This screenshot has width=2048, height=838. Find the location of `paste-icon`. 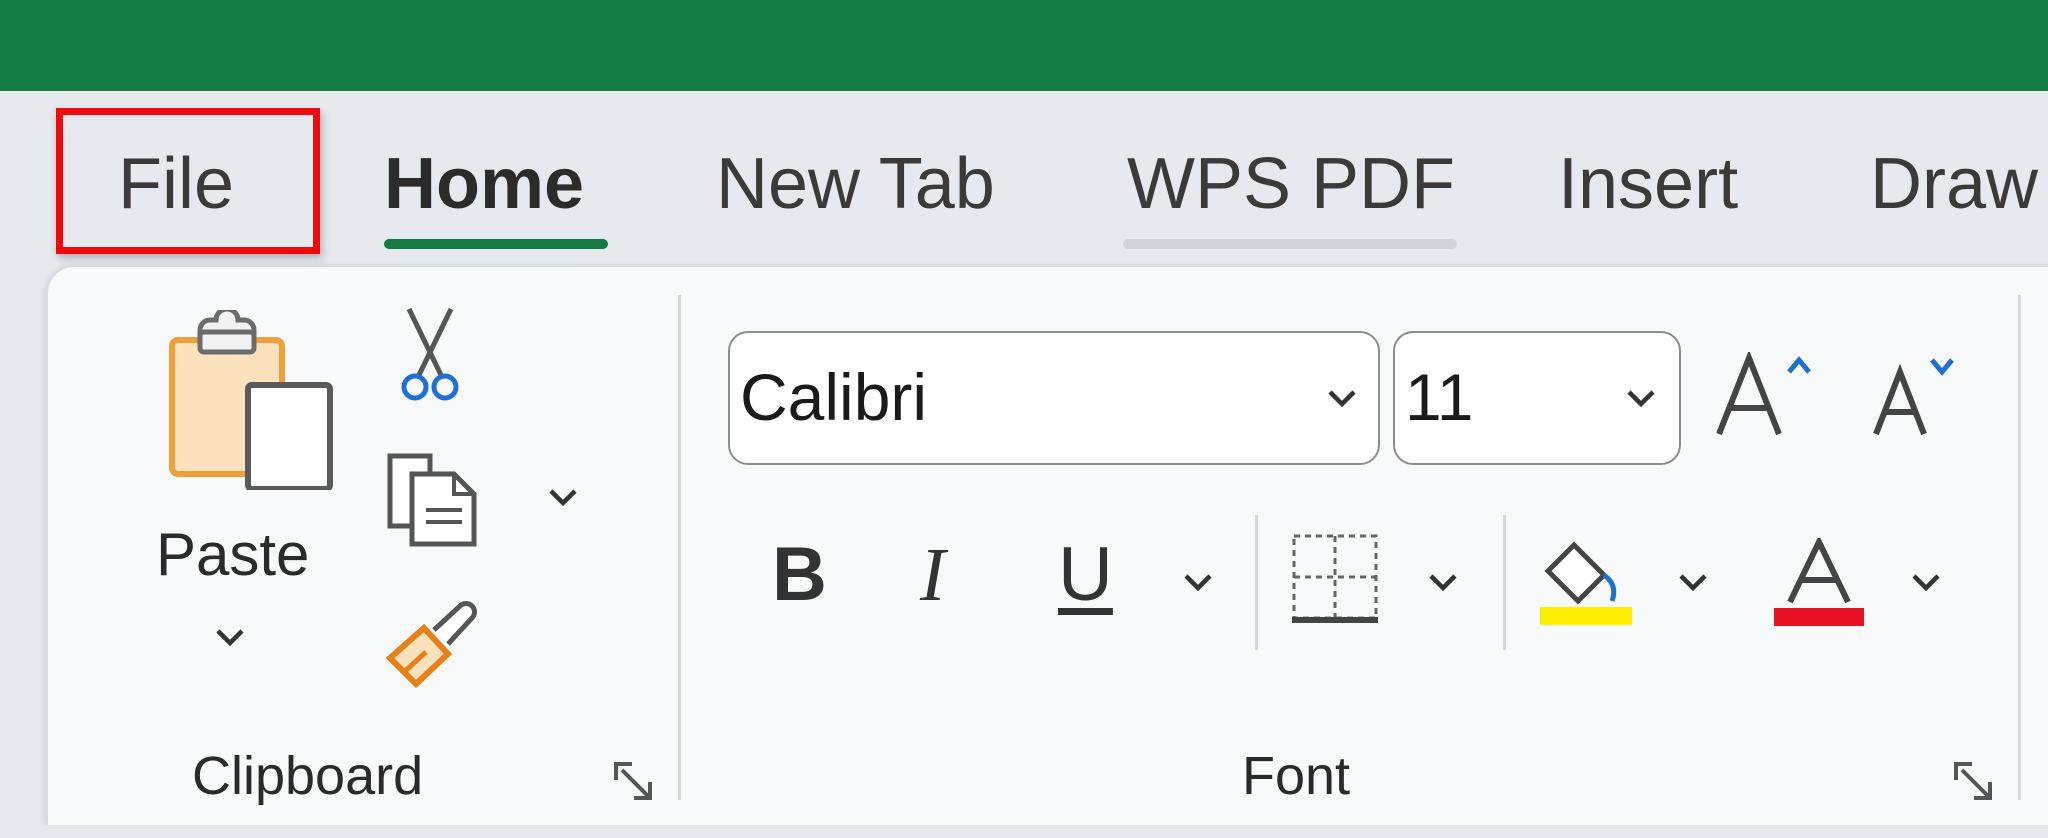

paste-icon is located at coordinates (251, 399).